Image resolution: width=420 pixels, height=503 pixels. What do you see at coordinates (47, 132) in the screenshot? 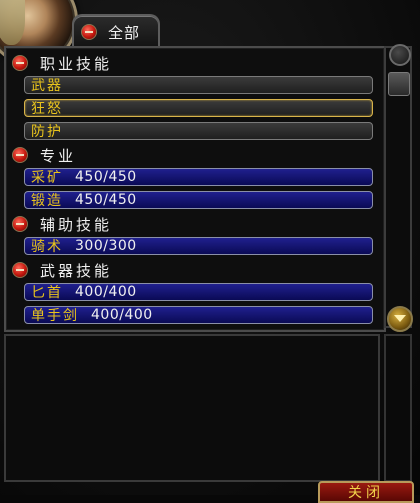
I see `skill-name: 防护` at bounding box center [47, 132].